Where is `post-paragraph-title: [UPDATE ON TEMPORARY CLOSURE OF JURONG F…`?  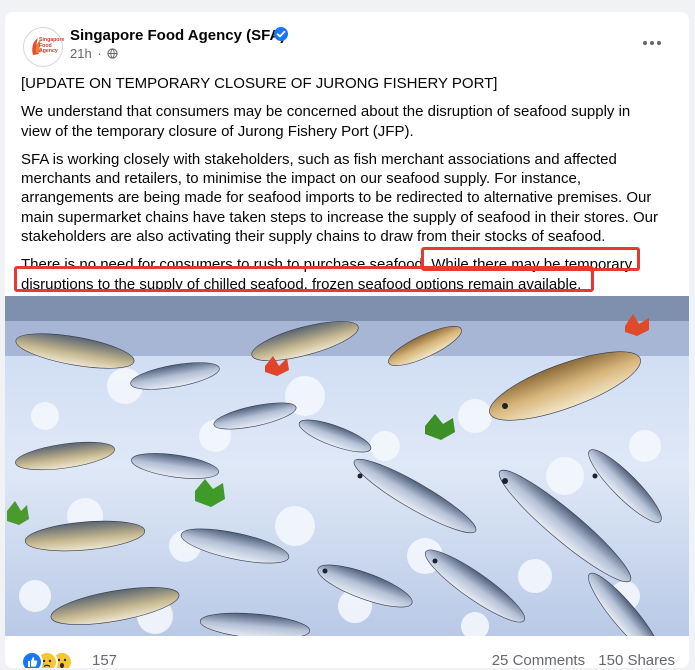 post-paragraph-title: [UPDATE ON TEMPORARY CLOSURE OF JURONG F… is located at coordinates (259, 83).